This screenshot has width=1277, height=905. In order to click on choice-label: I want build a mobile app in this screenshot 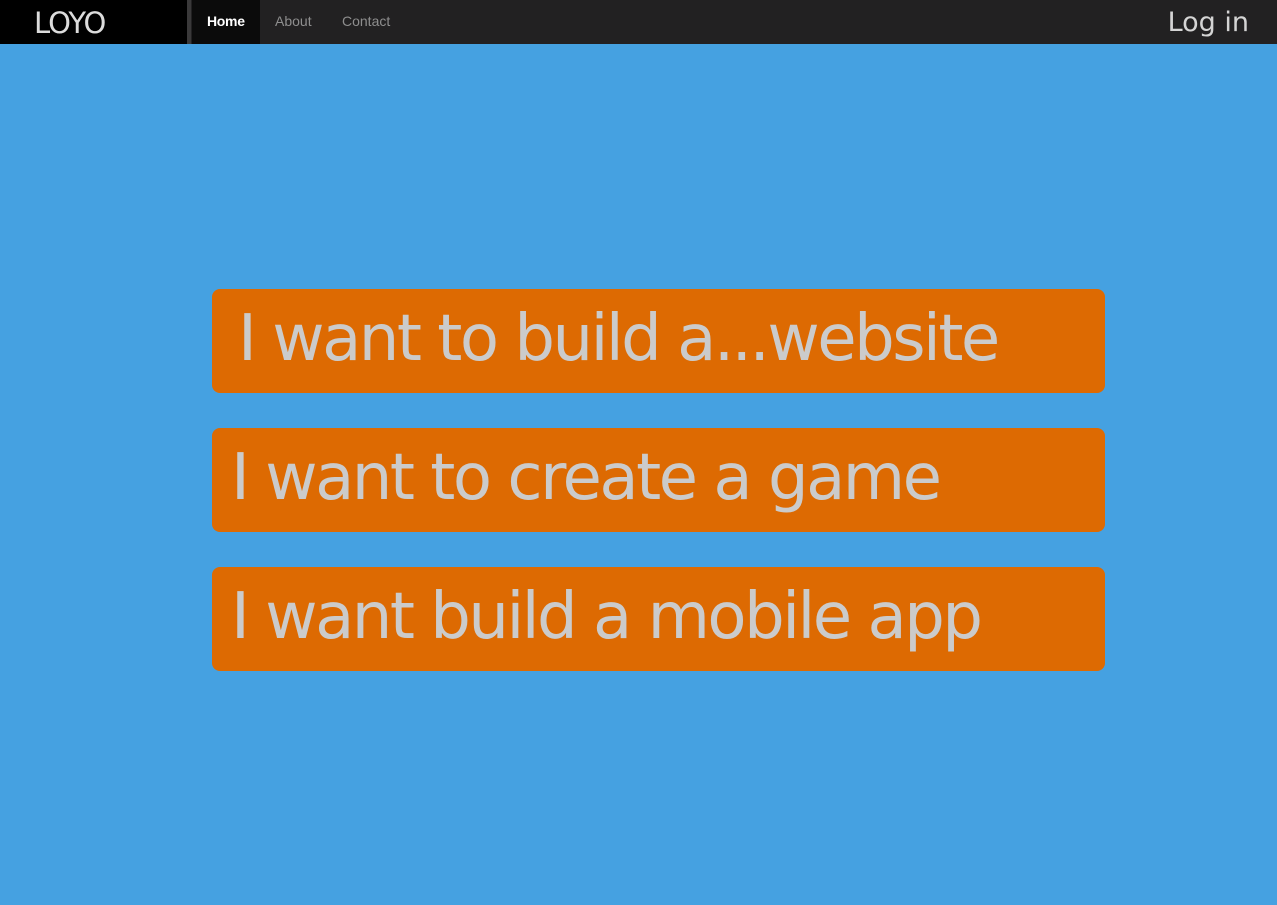, I will do `click(607, 617)`.